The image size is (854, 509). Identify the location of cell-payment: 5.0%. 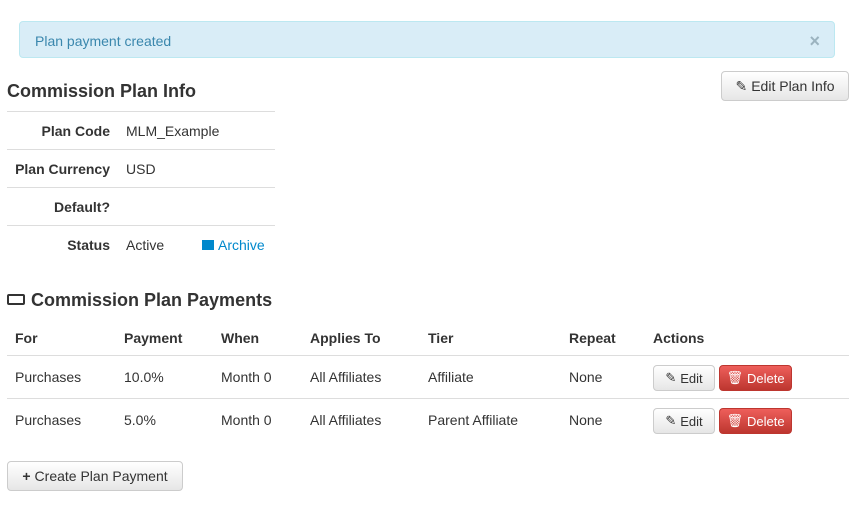
(140, 420).